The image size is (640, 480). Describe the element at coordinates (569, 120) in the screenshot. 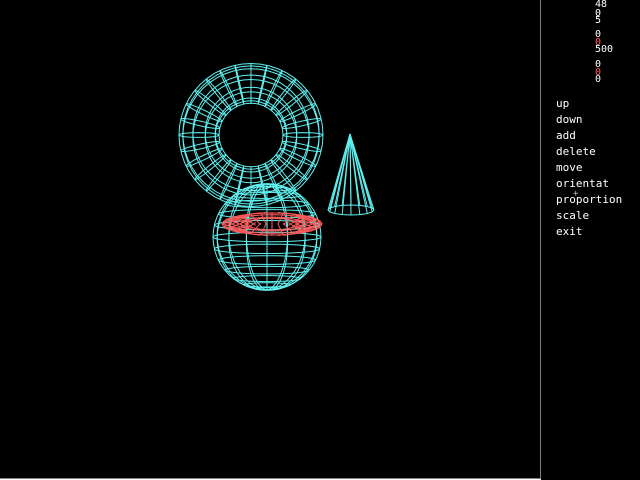

I see `menu-item-down: down` at that location.